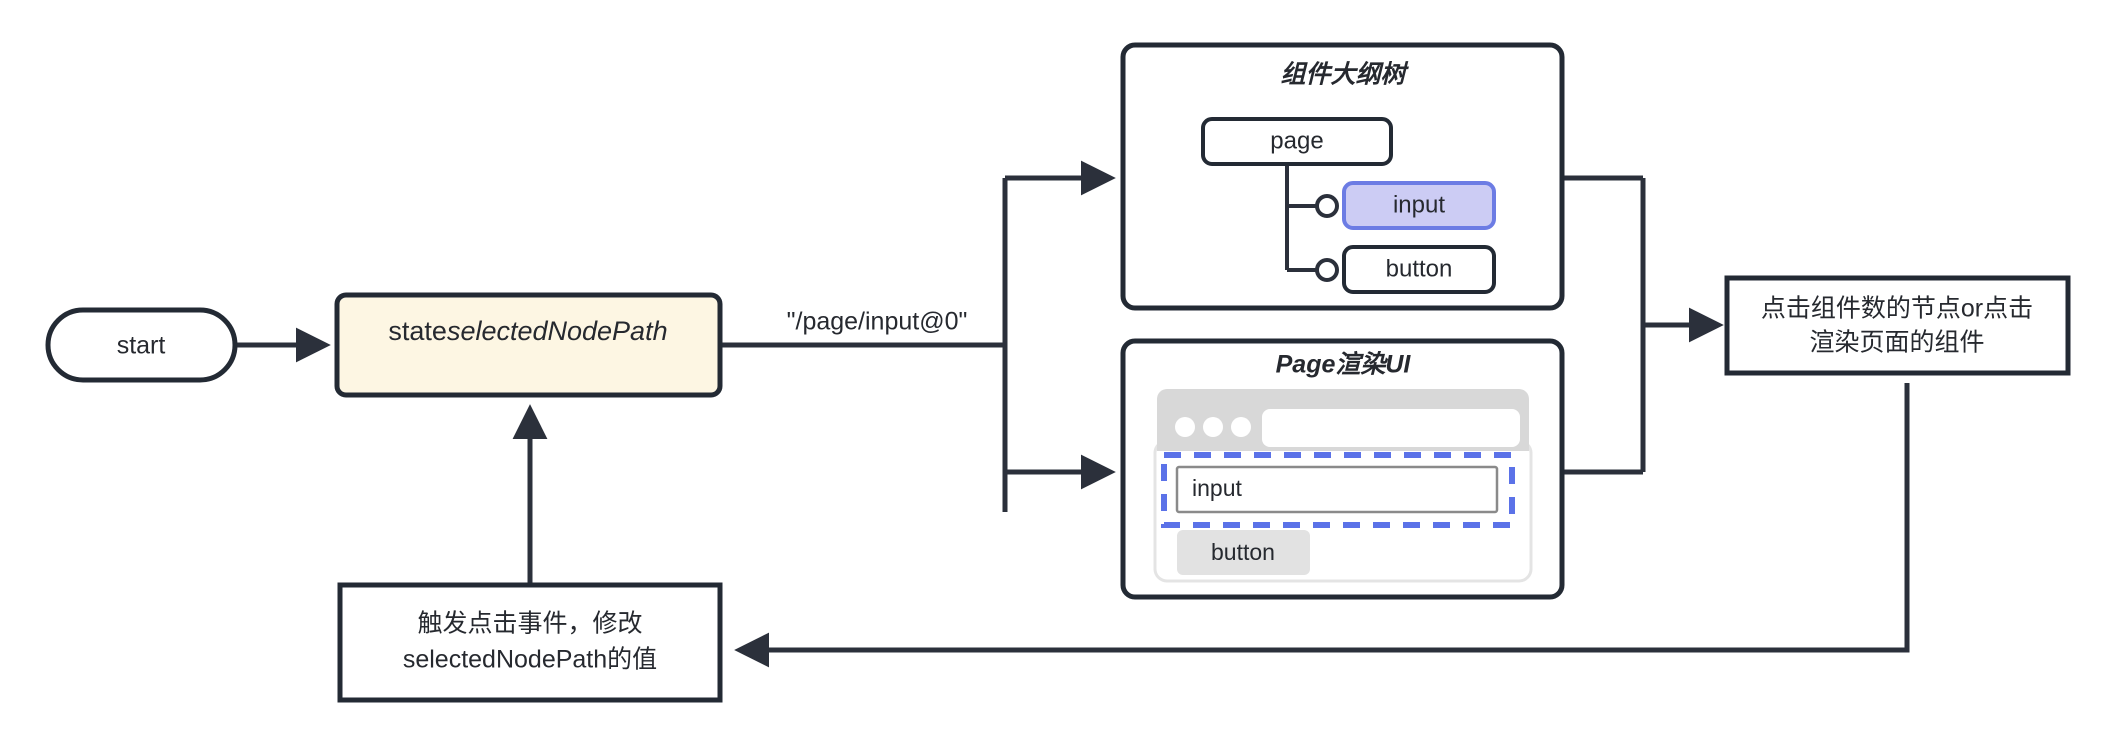 This screenshot has height=747, width=2110. I want to click on tree-node-input: input, so click(1419, 205).